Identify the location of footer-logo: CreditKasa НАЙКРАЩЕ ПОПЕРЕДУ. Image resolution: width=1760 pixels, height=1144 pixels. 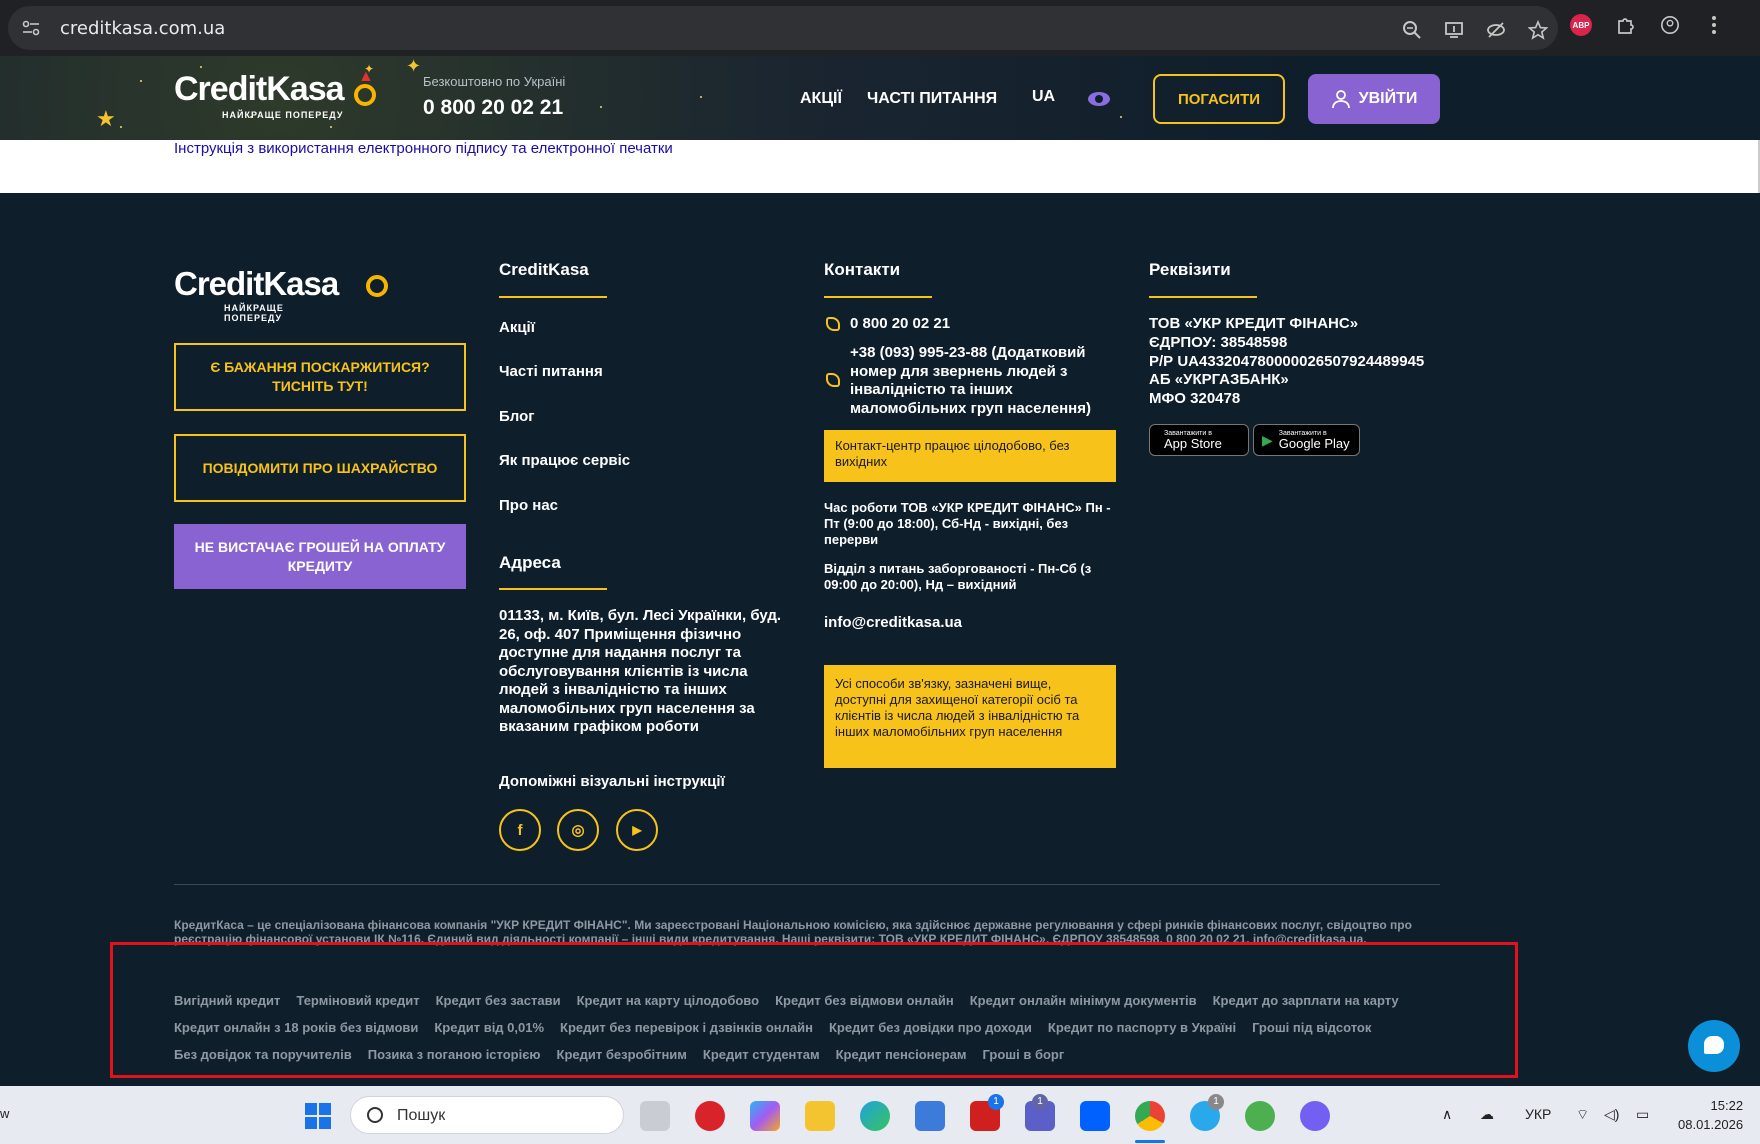
(256, 294).